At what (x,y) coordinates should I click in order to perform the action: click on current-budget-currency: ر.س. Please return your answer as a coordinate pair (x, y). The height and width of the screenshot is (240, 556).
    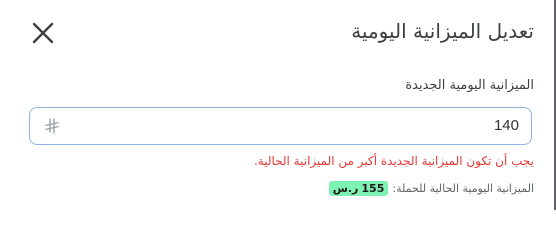
    Looking at the image, I should click on (345, 188).